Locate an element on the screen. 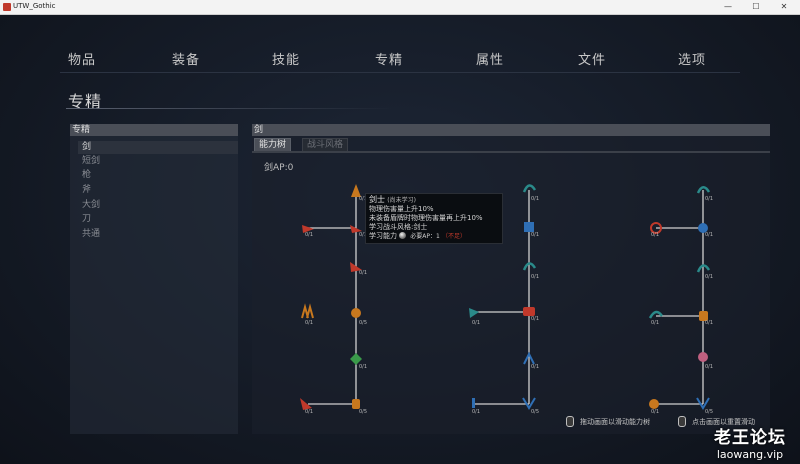 Image resolution: width=800 pixels, height=464 pixels. heart-icon is located at coordinates (703, 357).